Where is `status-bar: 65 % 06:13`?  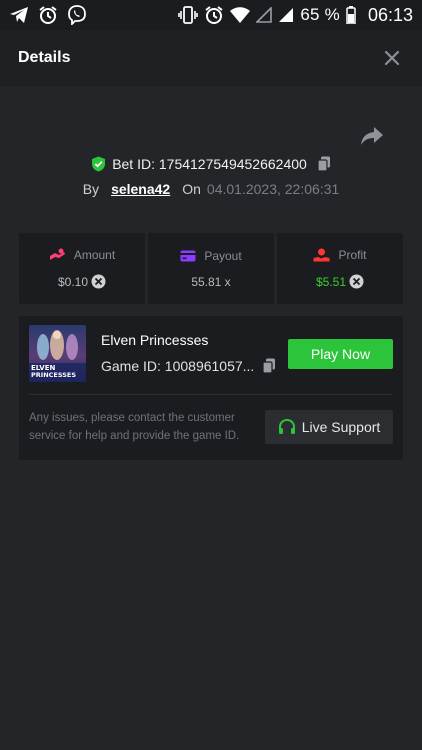
status-bar: 65 % 06:13 is located at coordinates (211, 15).